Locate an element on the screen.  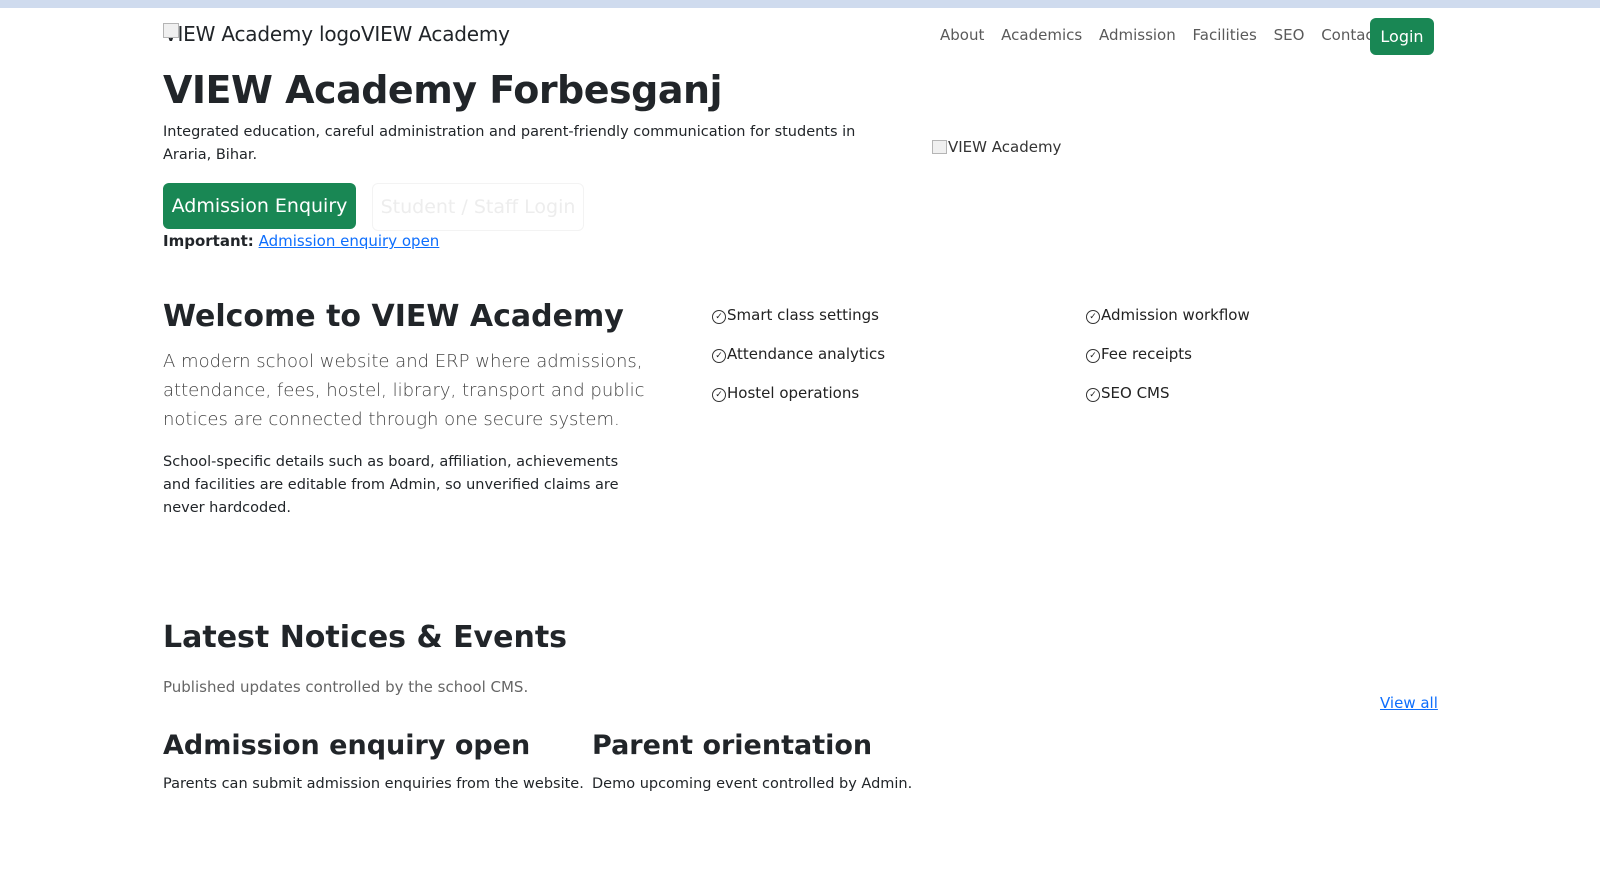
important-label: Important: is located at coordinates (208, 241).